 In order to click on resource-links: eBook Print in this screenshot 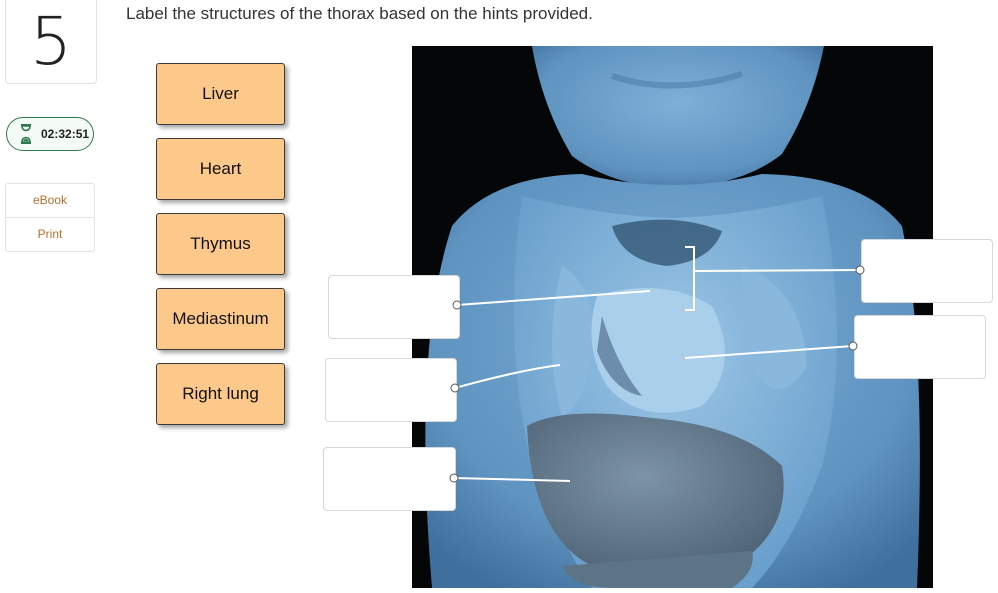, I will do `click(50, 217)`.